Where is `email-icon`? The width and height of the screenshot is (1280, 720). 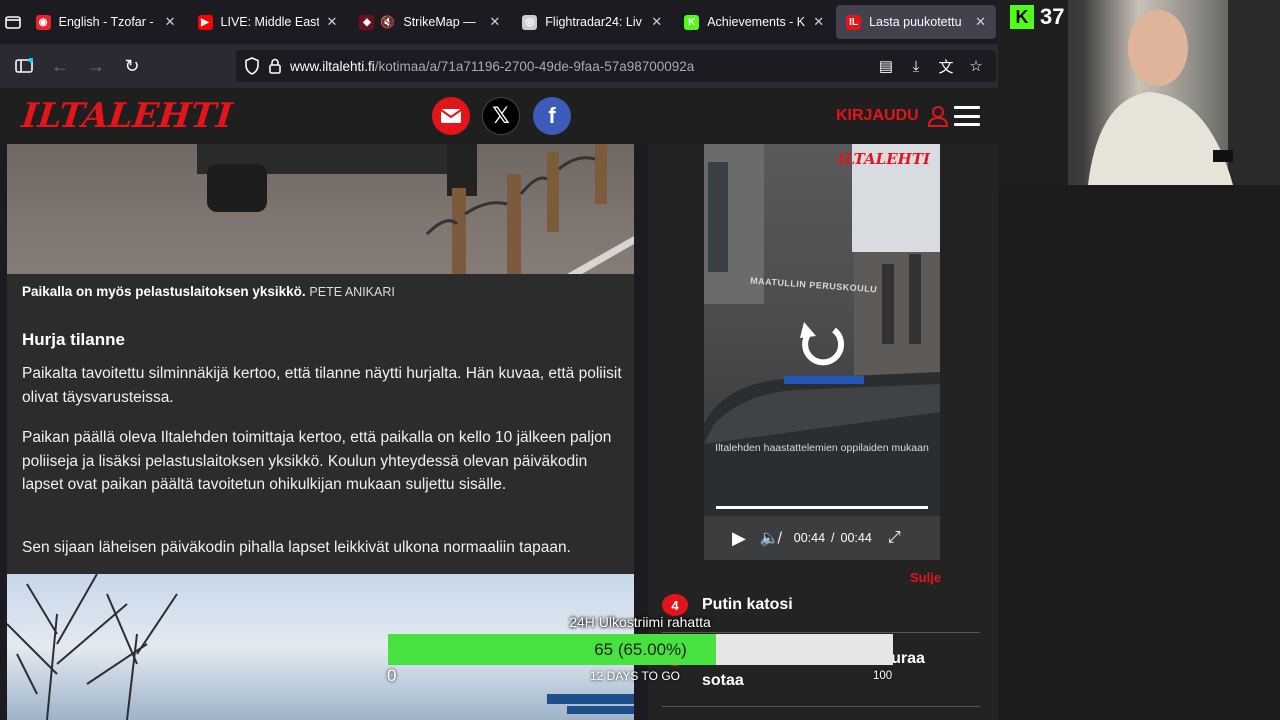 email-icon is located at coordinates (451, 116).